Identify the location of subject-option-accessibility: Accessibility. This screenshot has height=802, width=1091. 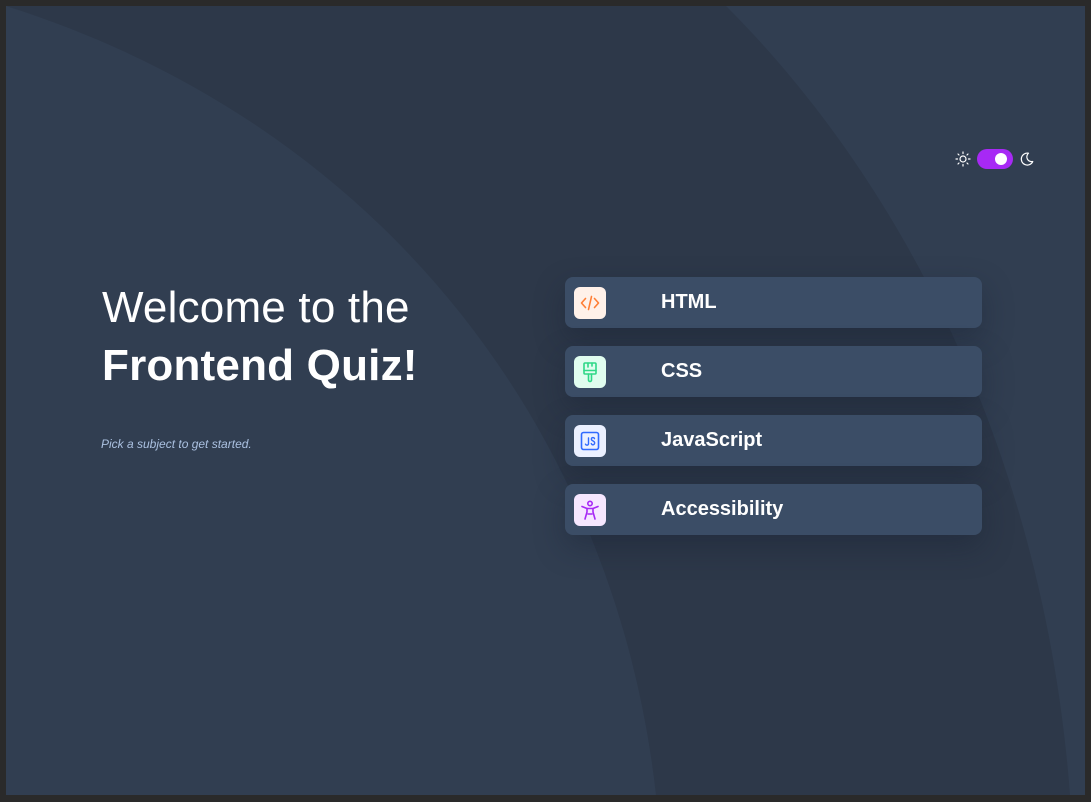
(773, 509).